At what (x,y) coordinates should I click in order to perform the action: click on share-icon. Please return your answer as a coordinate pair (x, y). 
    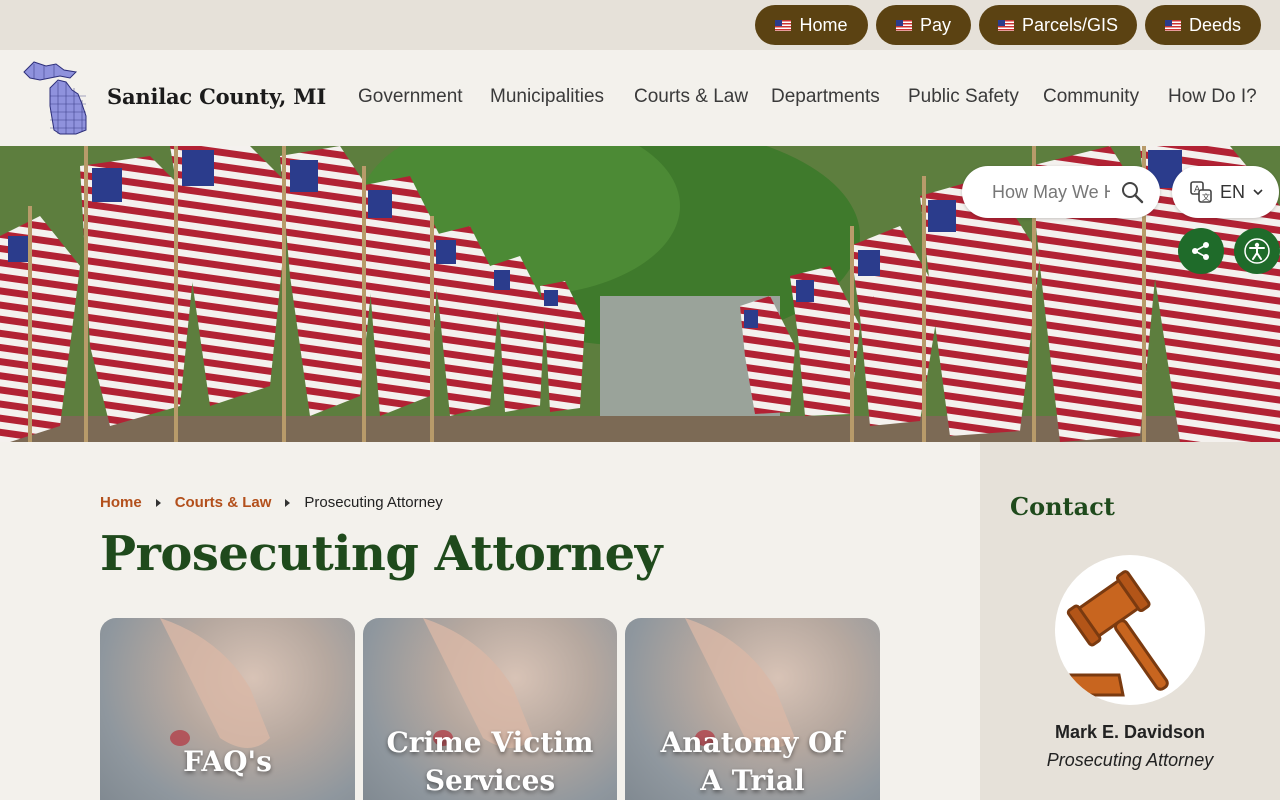
    Looking at the image, I should click on (1200, 251).